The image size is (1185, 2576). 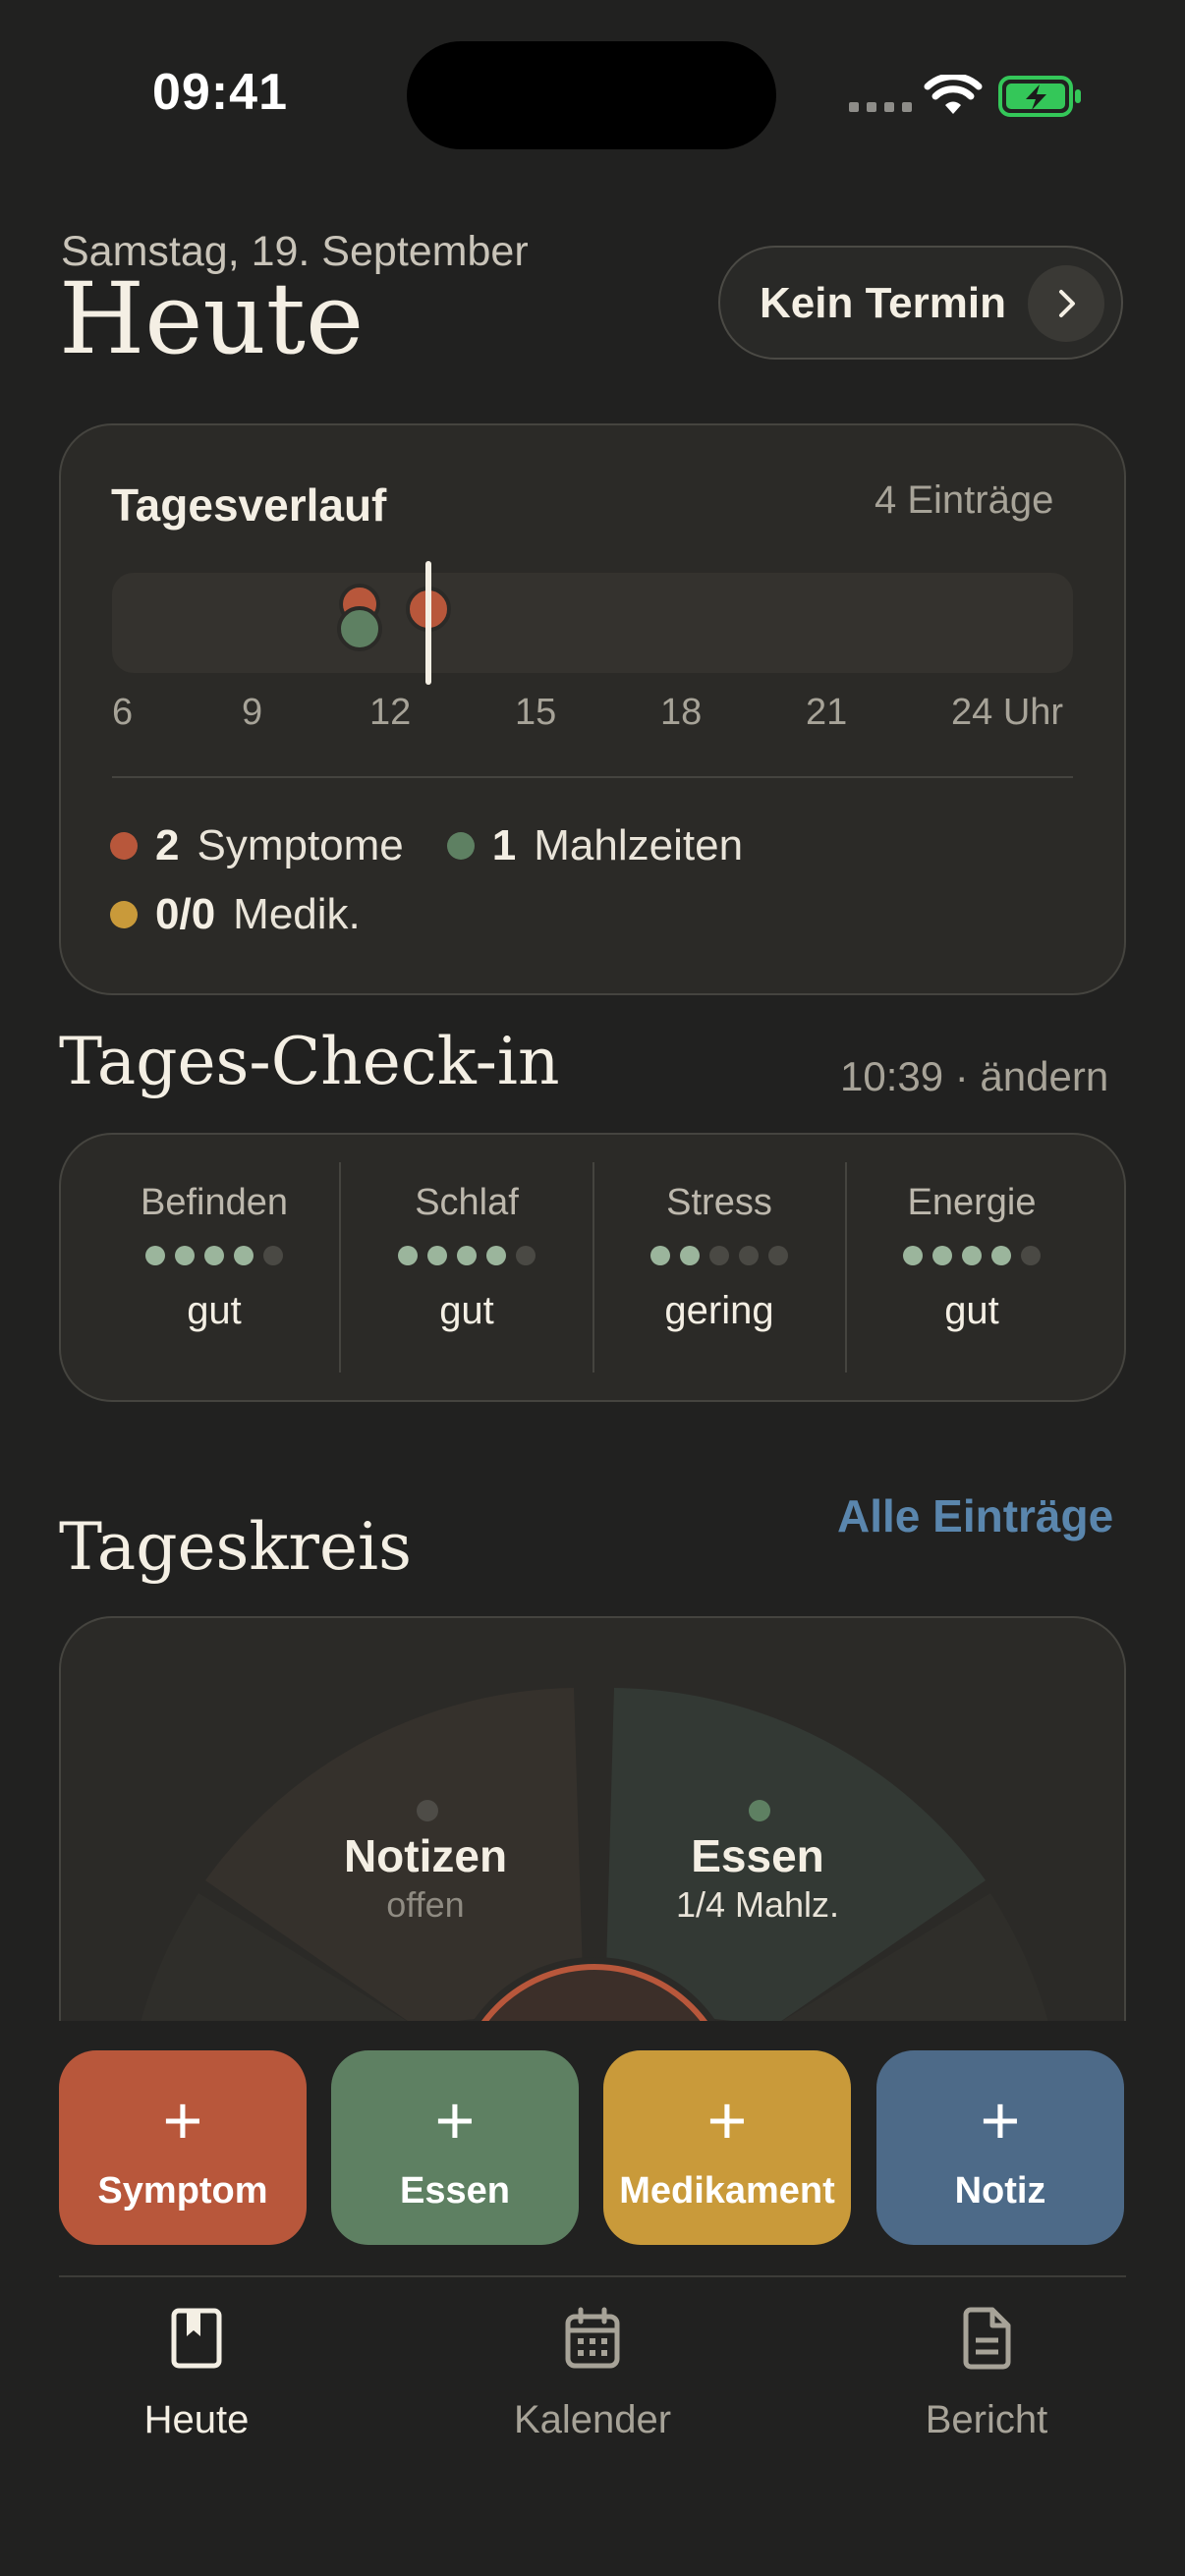 What do you see at coordinates (592, 777) in the screenshot?
I see `timeline-divider` at bounding box center [592, 777].